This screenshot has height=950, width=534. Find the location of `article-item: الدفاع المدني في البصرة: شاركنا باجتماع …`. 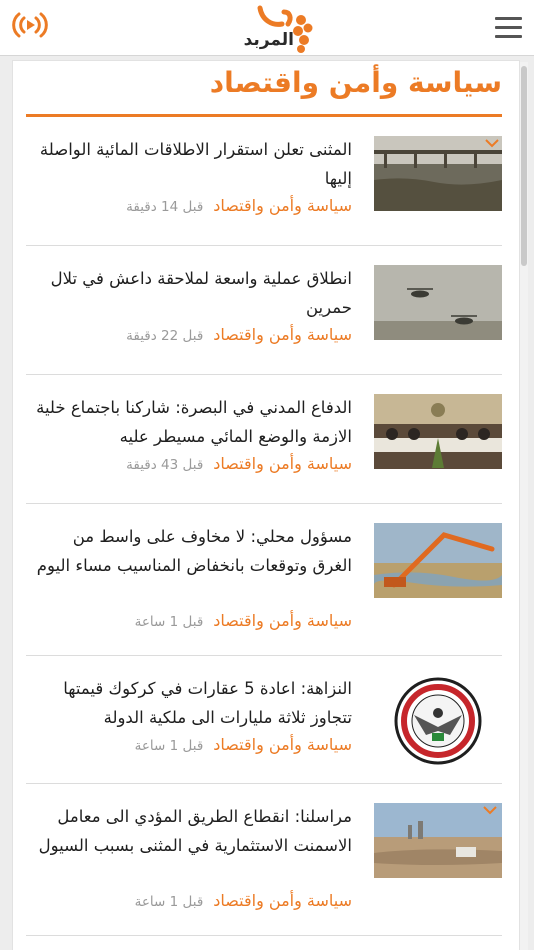

article-item: الدفاع المدني في البصرة: شاركنا باجتماع … is located at coordinates (264, 439).